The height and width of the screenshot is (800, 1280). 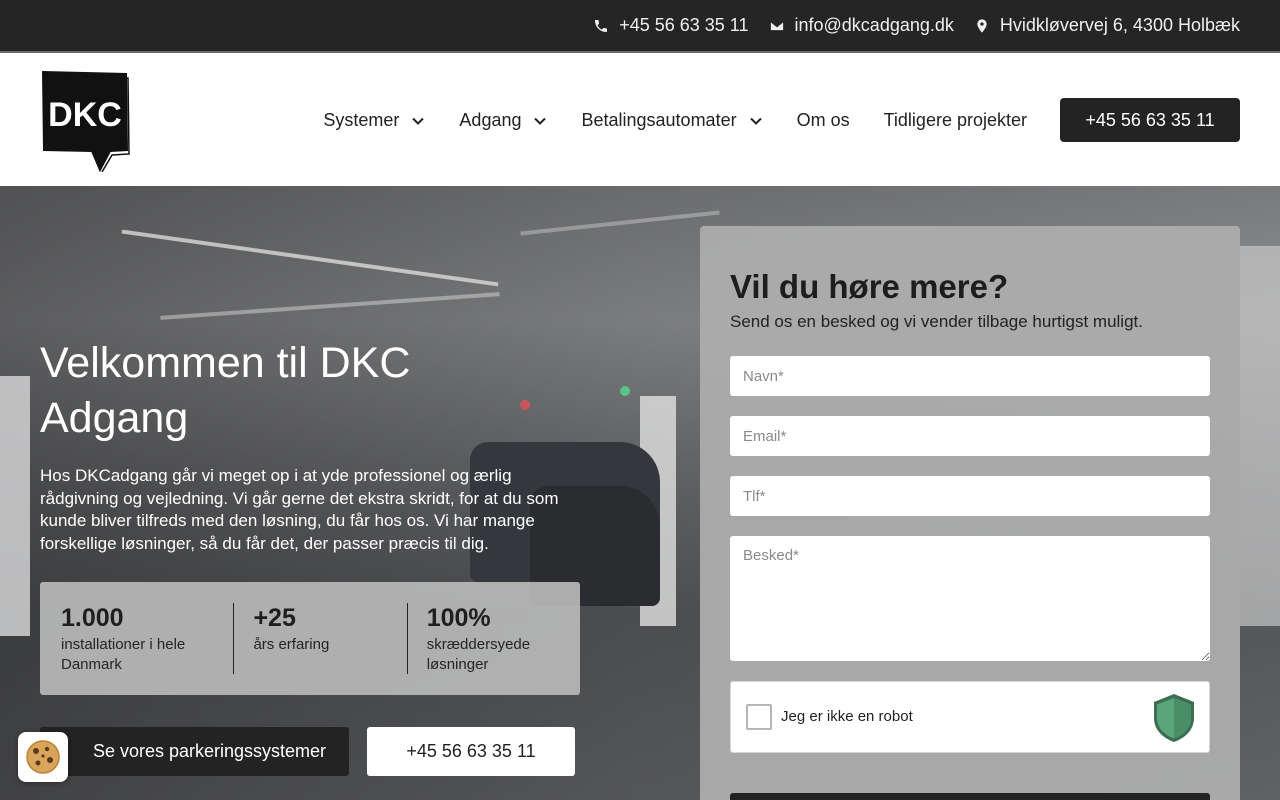 I want to click on stat-value: +25, so click(x=274, y=618).